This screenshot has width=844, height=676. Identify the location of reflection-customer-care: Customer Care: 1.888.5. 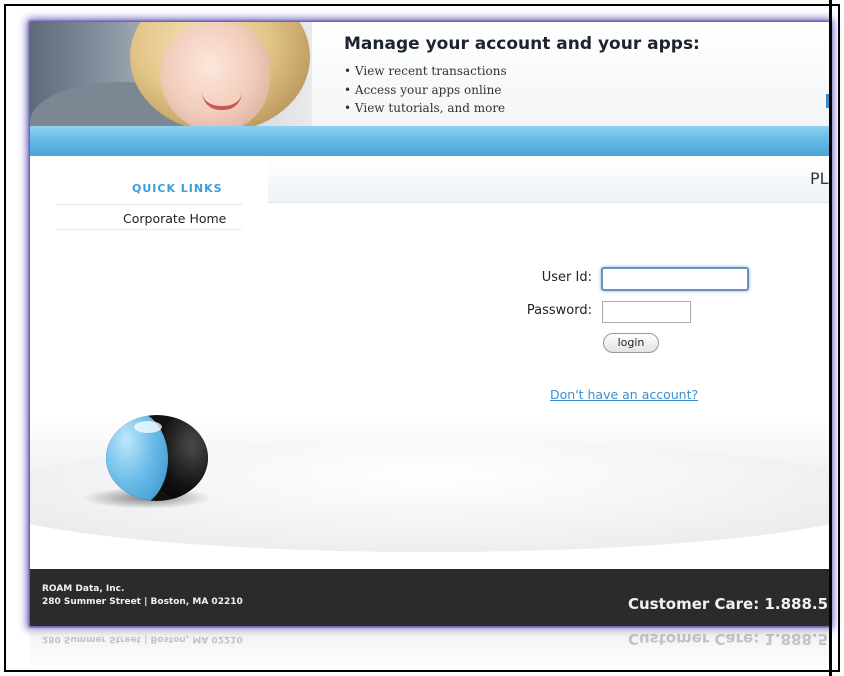
(728, 639).